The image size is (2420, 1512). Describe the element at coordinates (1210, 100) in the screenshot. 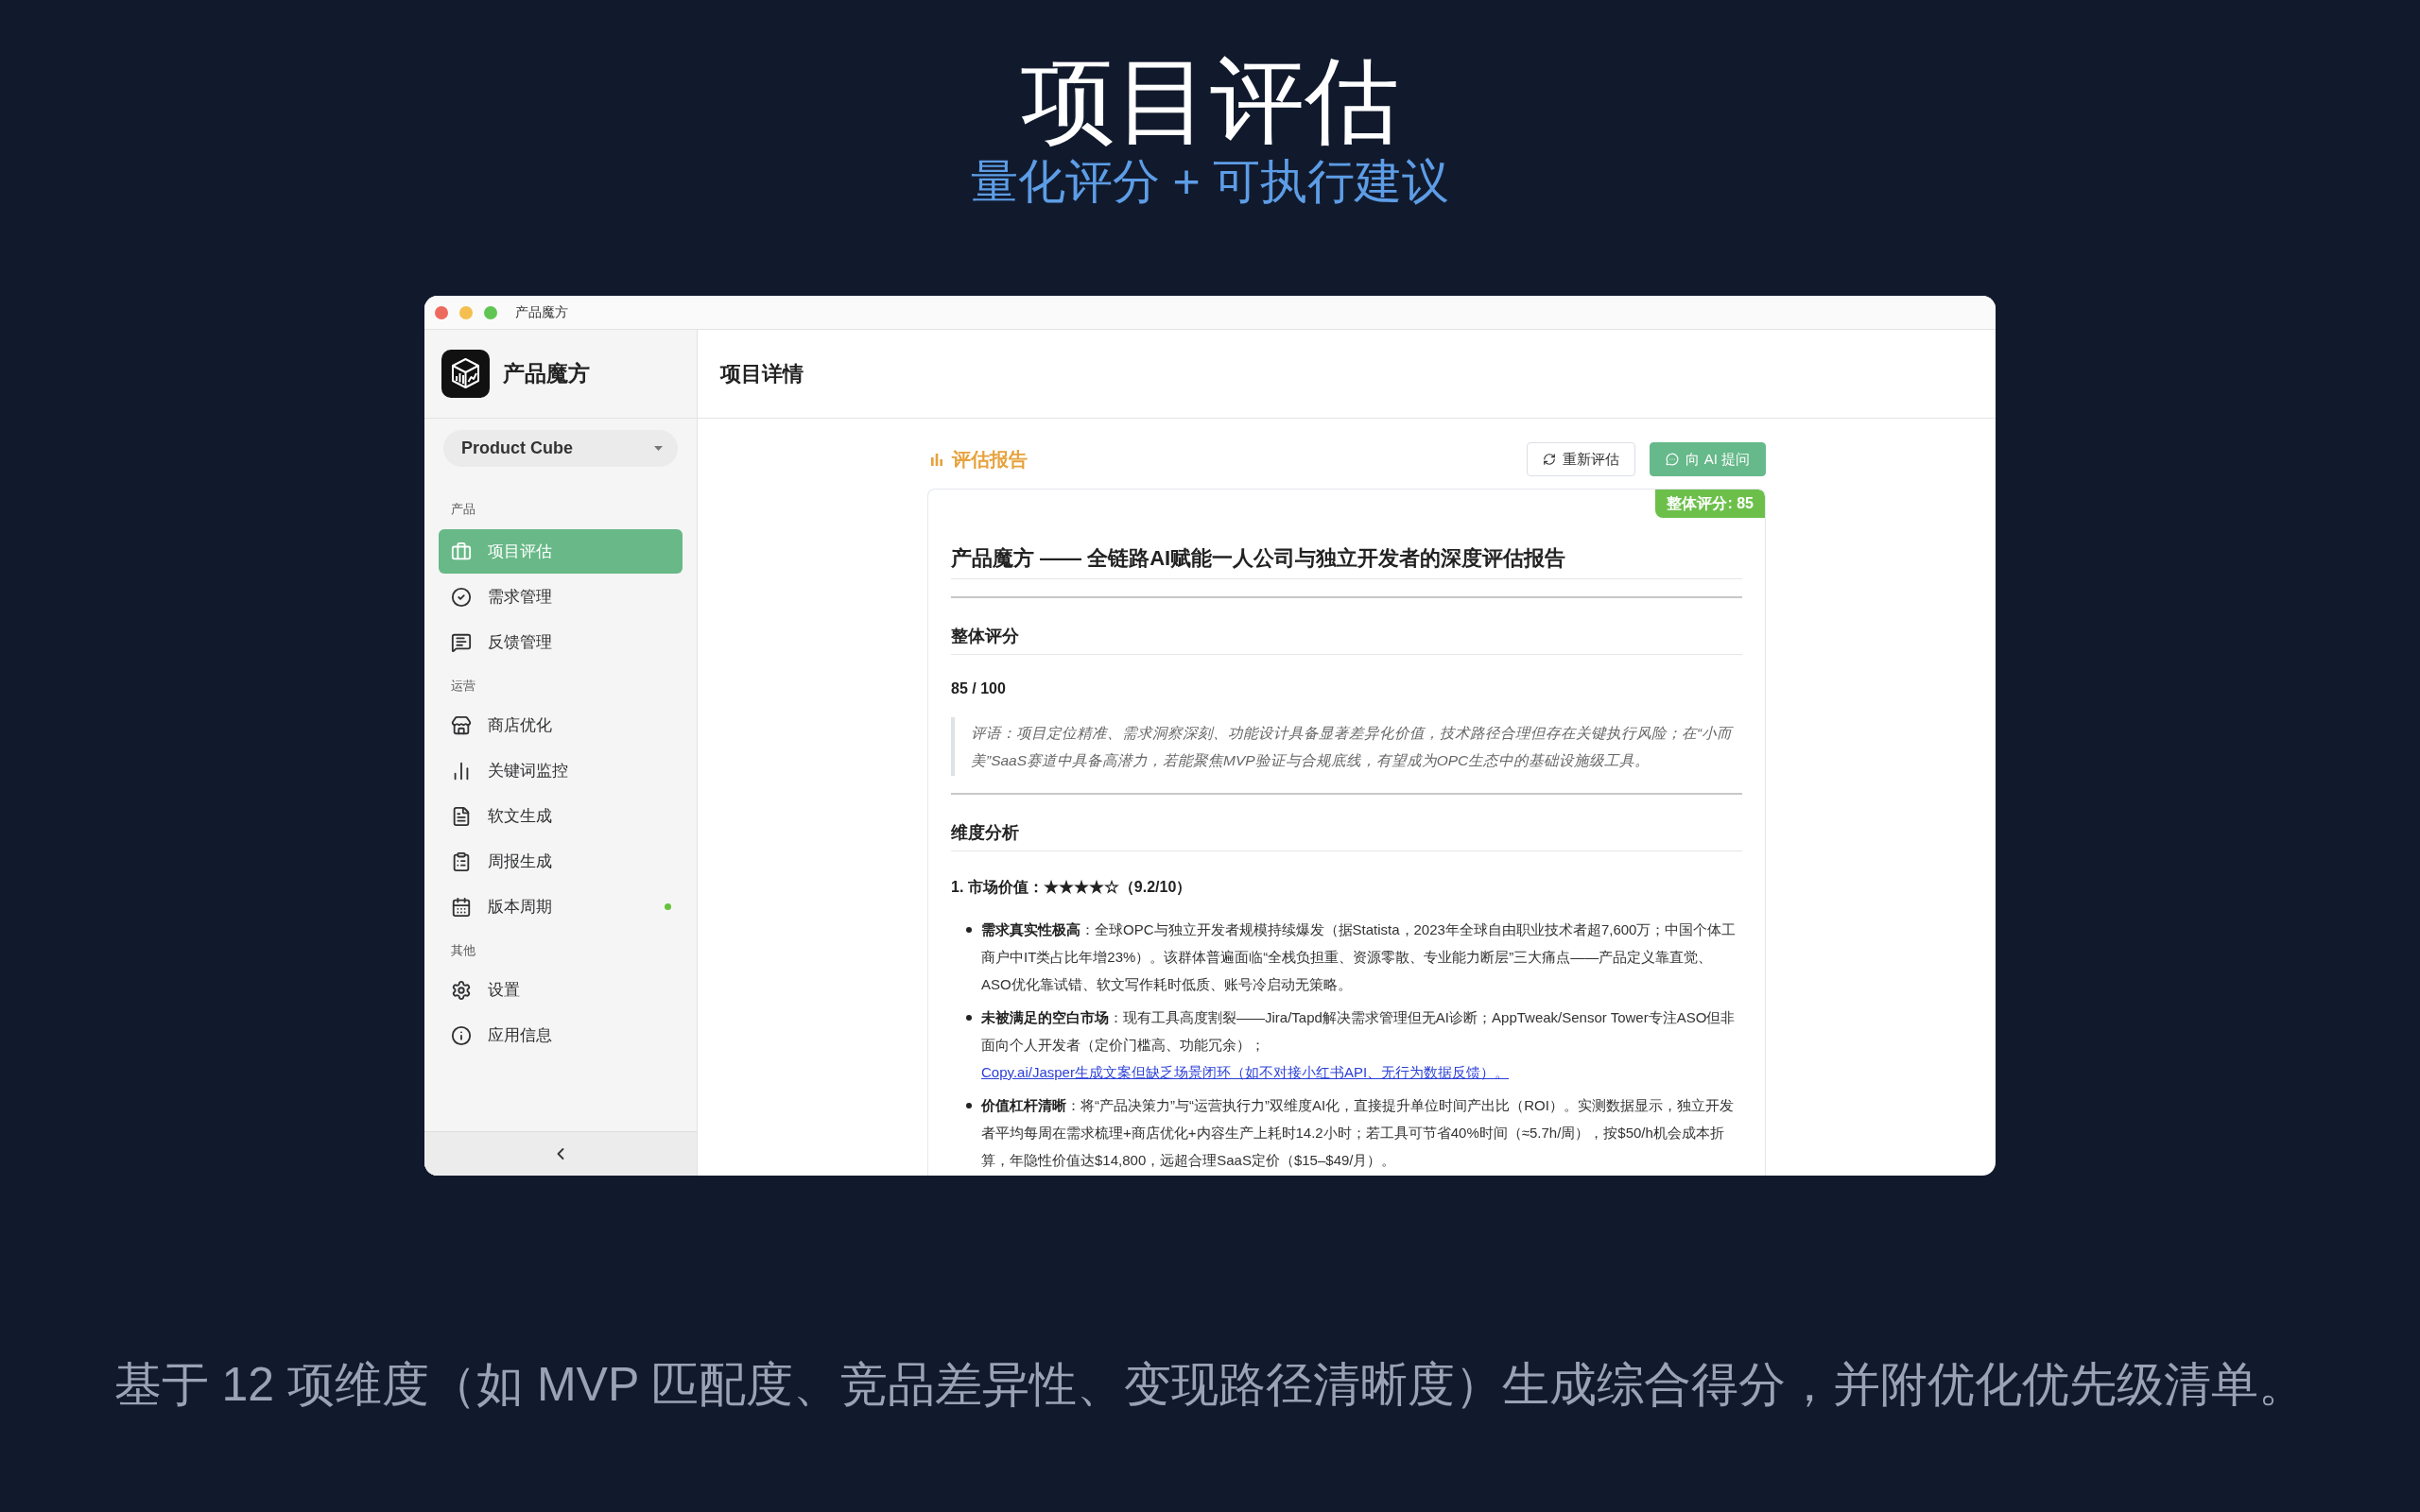

I see `slide-title: 项目评估` at that location.